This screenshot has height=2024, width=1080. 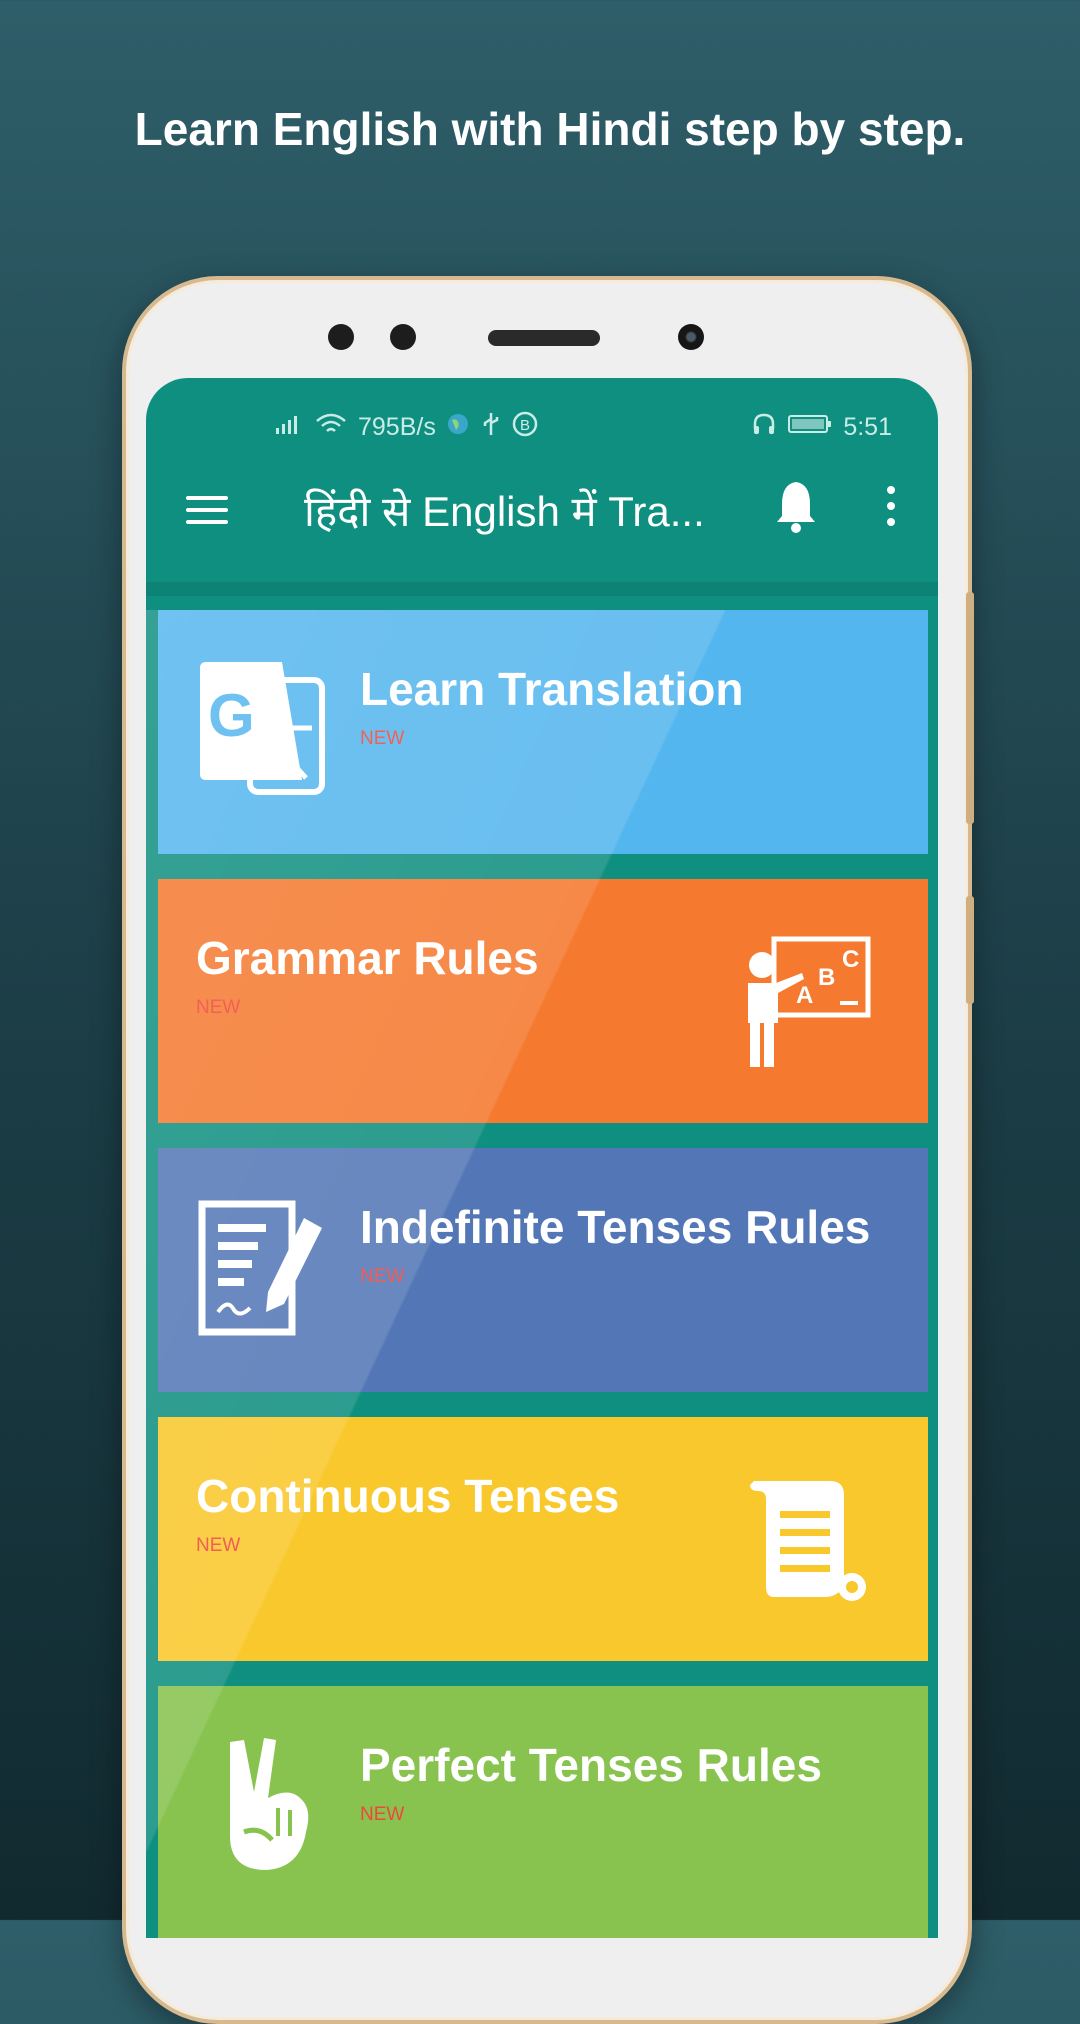 I want to click on card-continuous-tenses: Continuous Tenses NEW, so click(x=543, y=1539).